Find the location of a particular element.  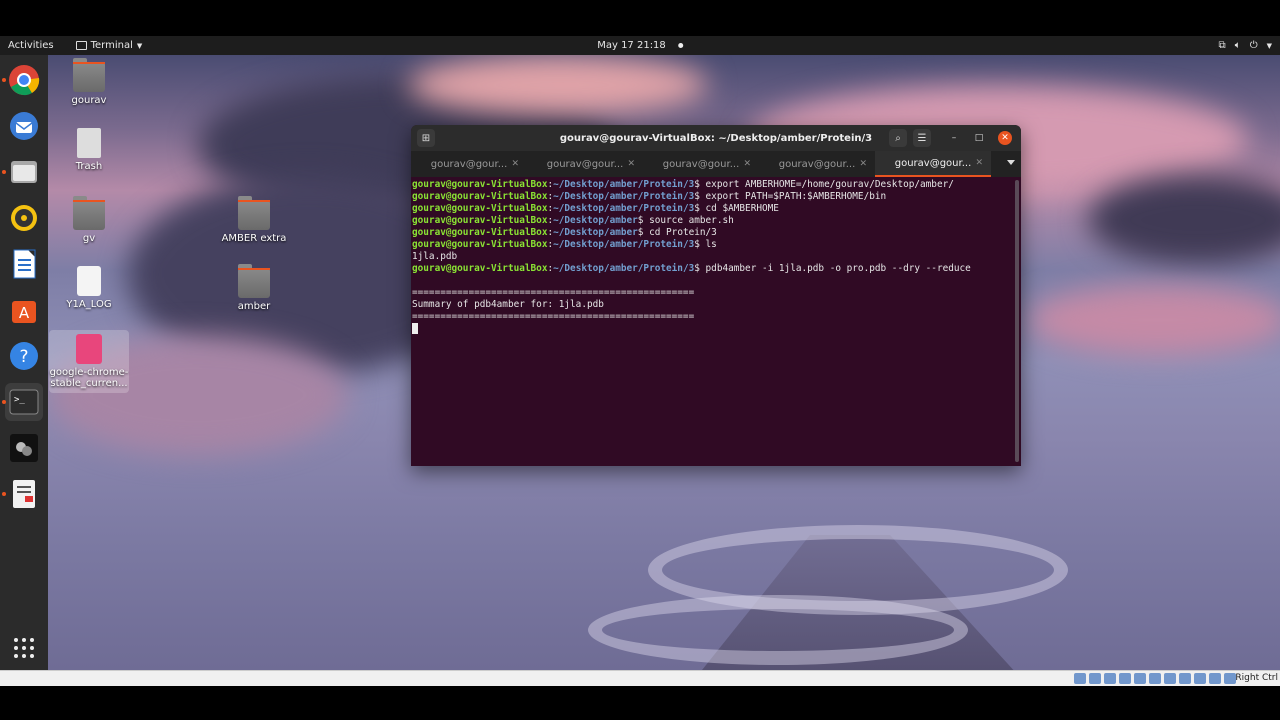

close-button: ✕ is located at coordinates (1005, 138).